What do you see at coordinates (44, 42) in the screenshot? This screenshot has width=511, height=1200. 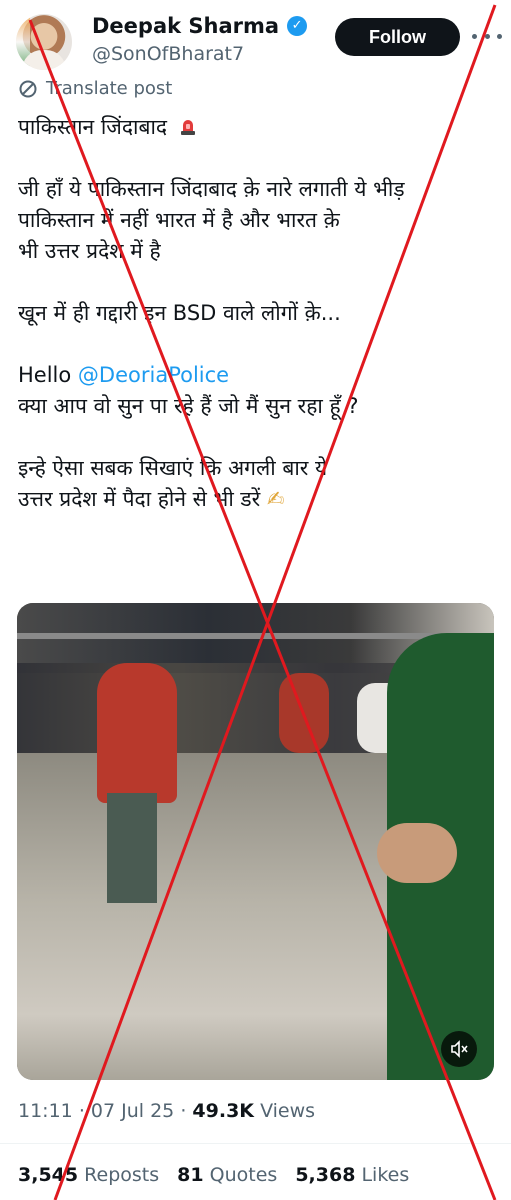 I see `avatar` at bounding box center [44, 42].